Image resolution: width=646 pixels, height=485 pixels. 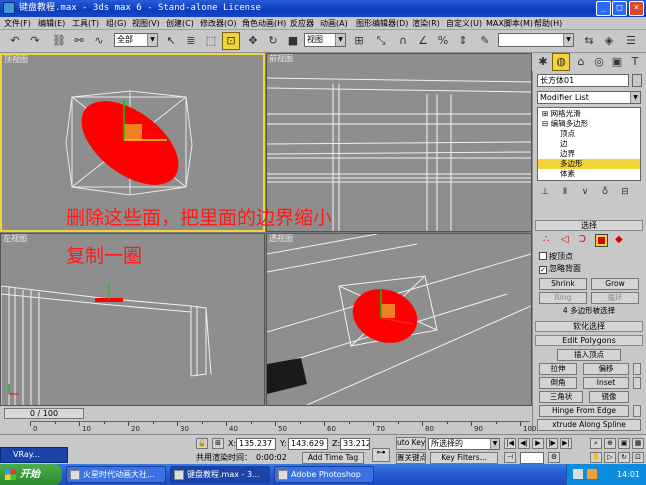 What do you see at coordinates (146, 23) in the screenshot?
I see `menu-views: 视图(V)` at bounding box center [146, 23].